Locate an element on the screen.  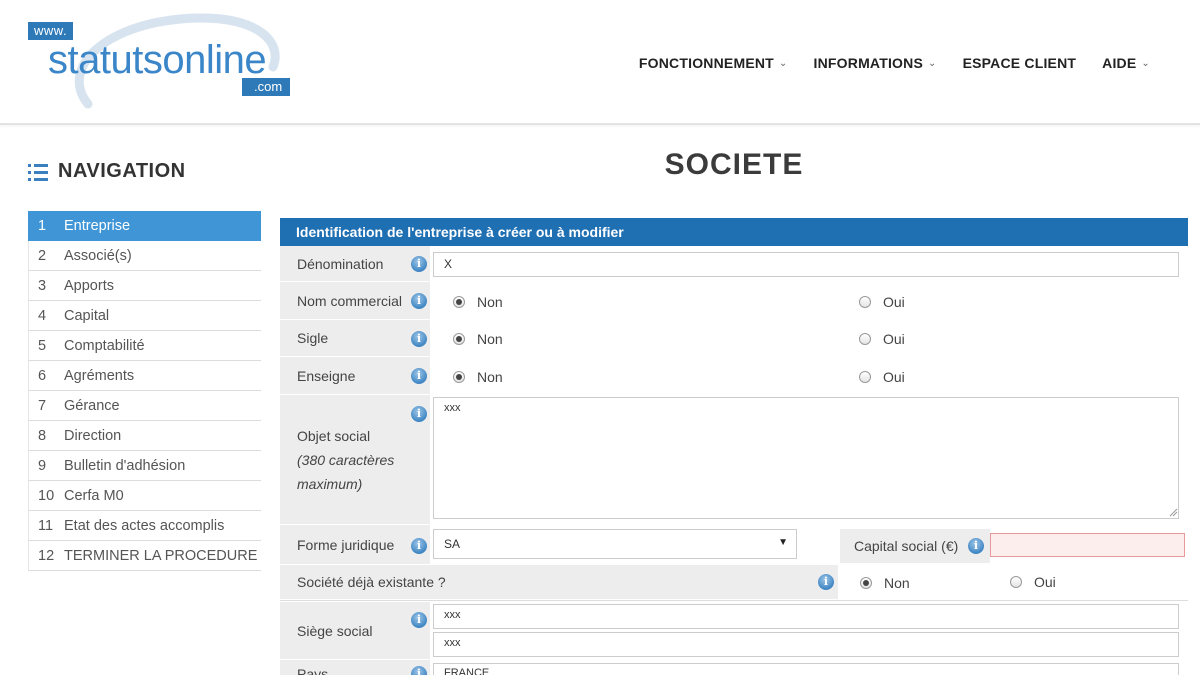
step-label: Etat des actes accomplis is located at coordinates (144, 525).